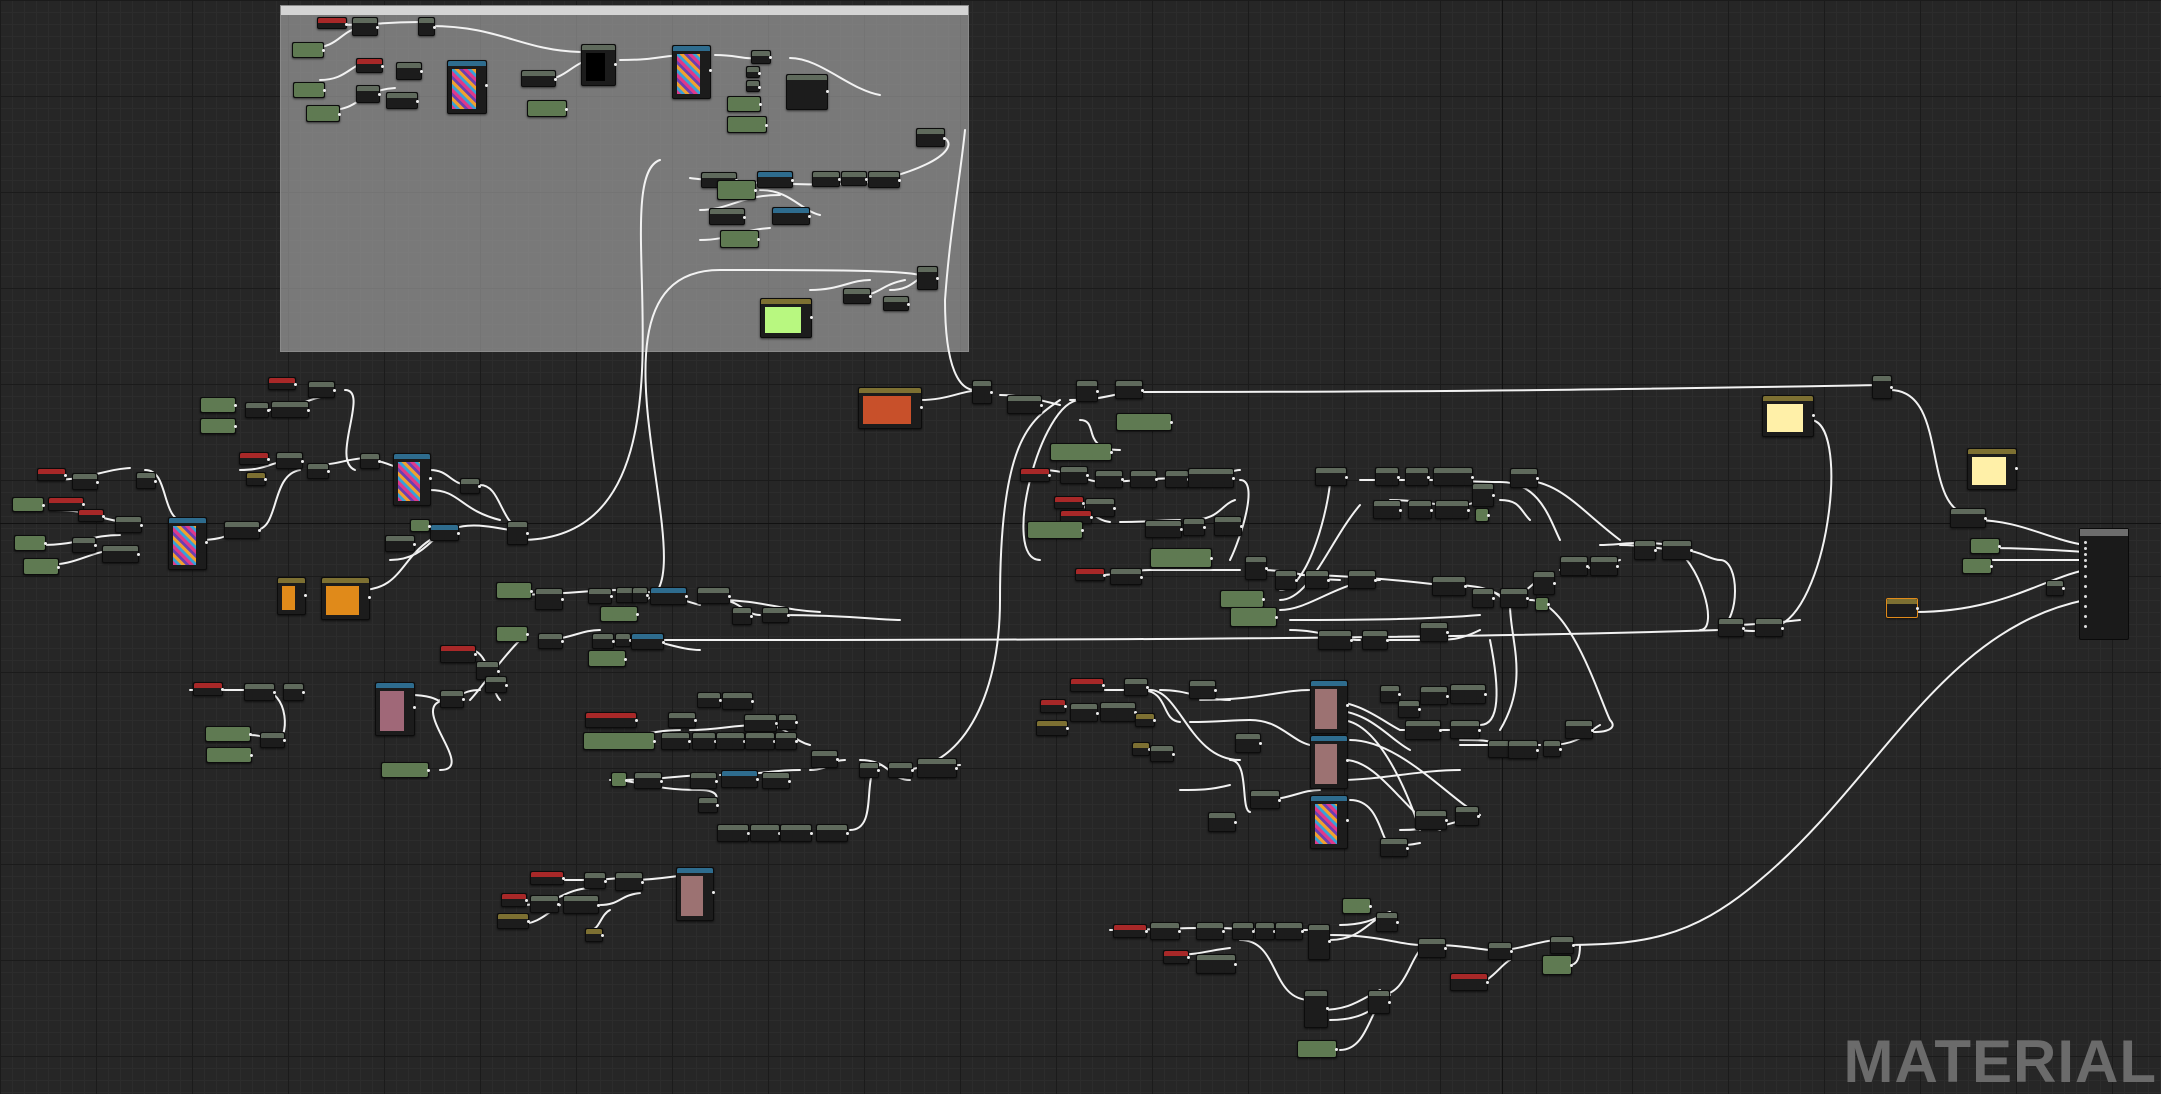 This screenshot has width=2161, height=1094. Describe the element at coordinates (807, 92) in the screenshot. I see `lerp-node` at that location.